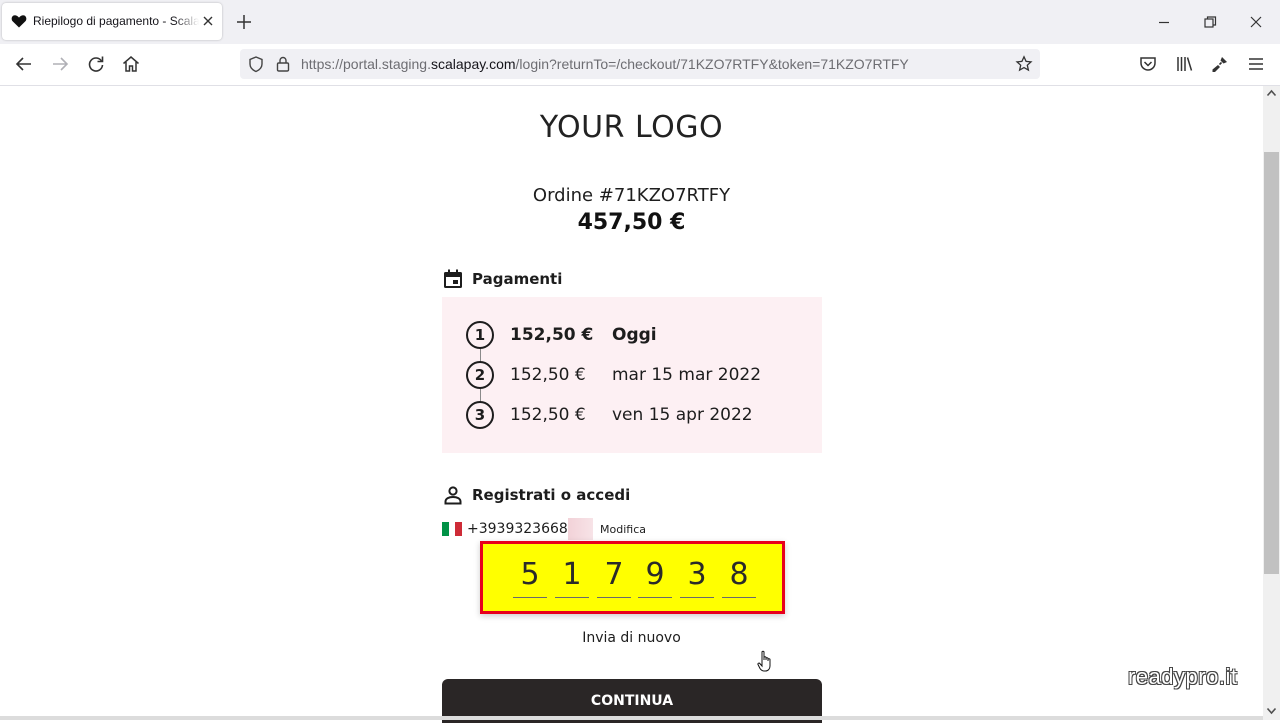 This screenshot has height=723, width=1280. I want to click on calendar-icon, so click(453, 278).